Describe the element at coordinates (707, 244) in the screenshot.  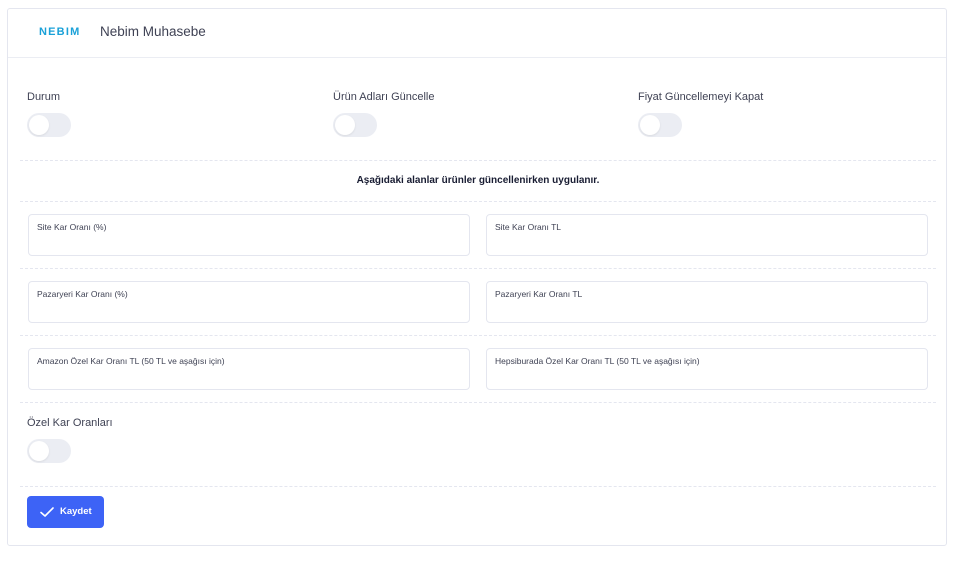
I see `site-margin-tl-input` at that location.